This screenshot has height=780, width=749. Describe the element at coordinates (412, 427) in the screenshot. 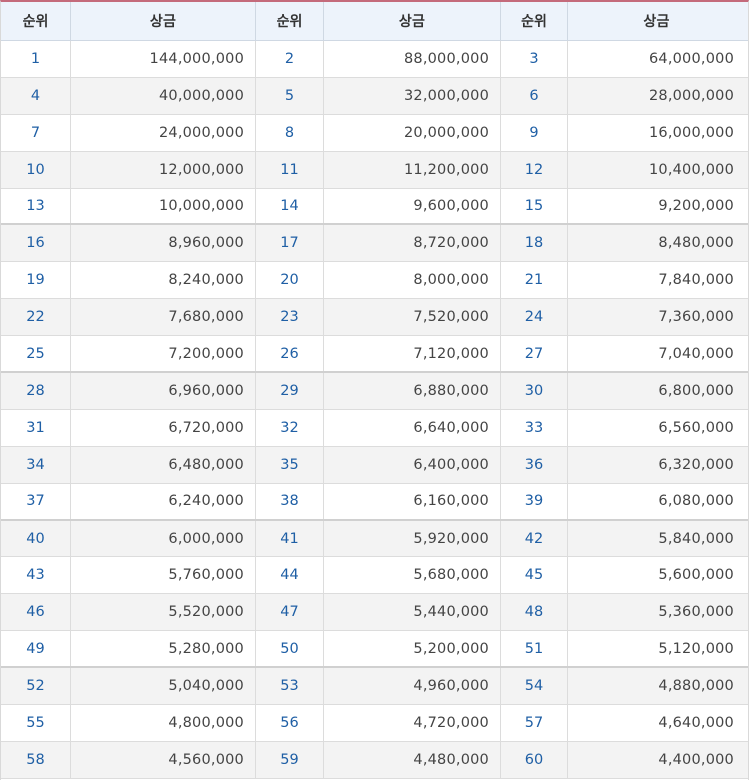

I see `prize-cell: 6,640,000` at that location.